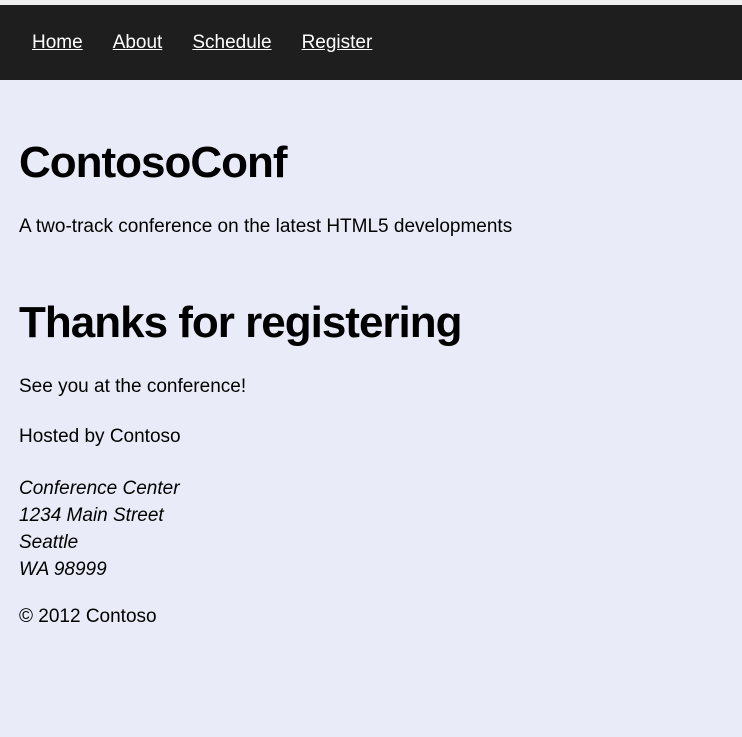  I want to click on nav-register-link: Register, so click(337, 43).